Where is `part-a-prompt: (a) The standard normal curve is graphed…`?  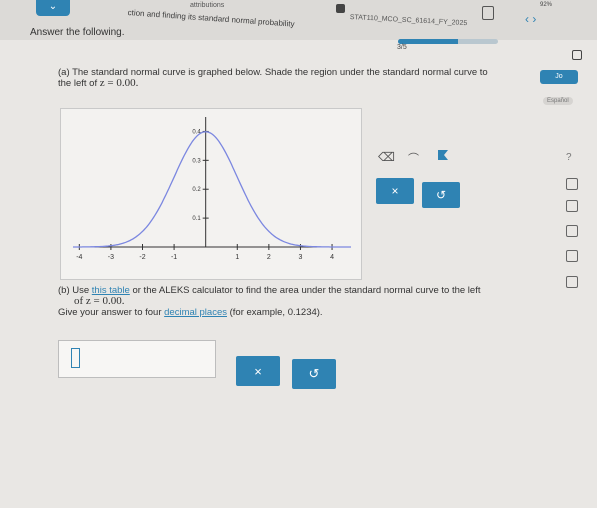
part-a-prompt: (a) The standard normal curve is graphed… is located at coordinates (298, 78).